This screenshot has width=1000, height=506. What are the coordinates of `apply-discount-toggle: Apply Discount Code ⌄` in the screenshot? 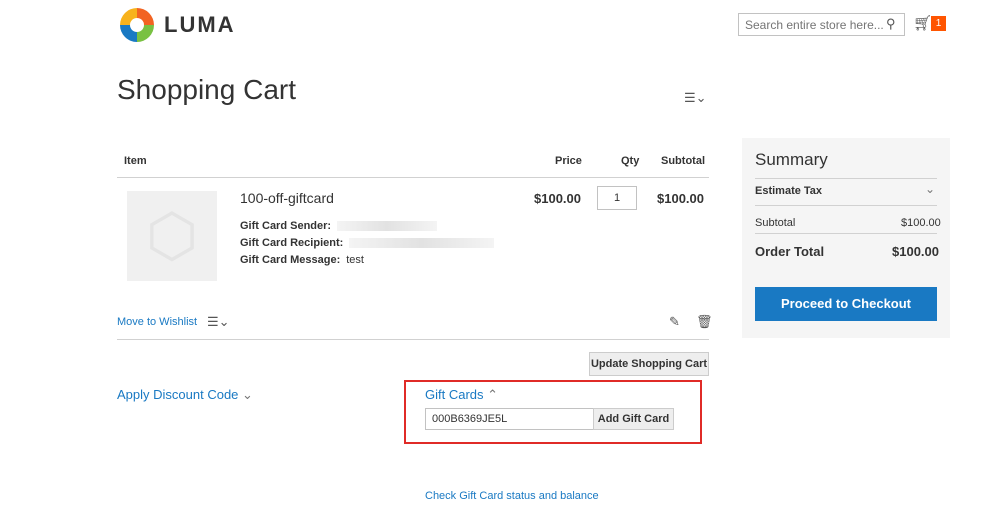 It's located at (185, 395).